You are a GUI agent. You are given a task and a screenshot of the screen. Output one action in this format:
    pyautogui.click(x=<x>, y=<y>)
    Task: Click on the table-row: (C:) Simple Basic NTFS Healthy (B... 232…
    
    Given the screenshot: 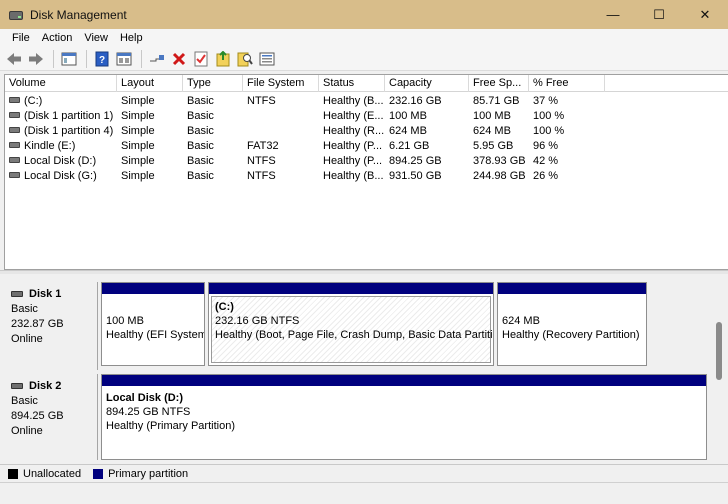 What is the action you would take?
    pyautogui.click(x=366, y=101)
    